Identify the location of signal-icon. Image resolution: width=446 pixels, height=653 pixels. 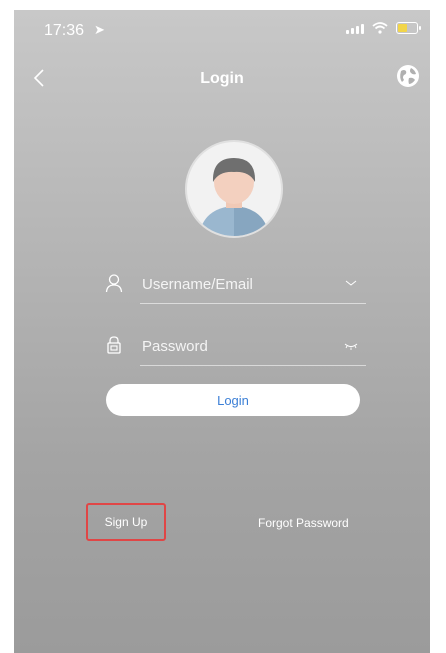
(355, 28).